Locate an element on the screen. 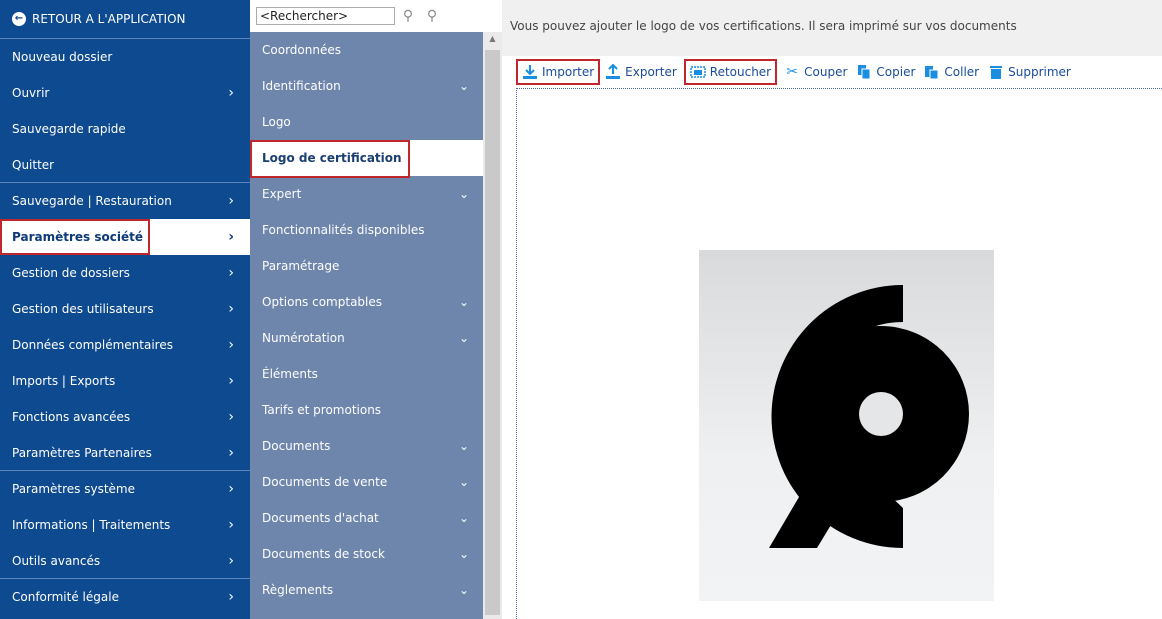 Image resolution: width=1162 pixels, height=619 pixels. sidebar-item-sauvegarde-restauration: Sauvegarde | Restauration › is located at coordinates (125, 201).